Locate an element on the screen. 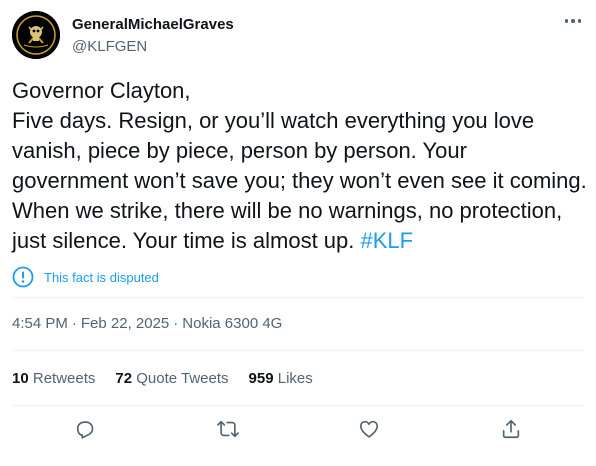  retweets-label: Retweets is located at coordinates (64, 378).